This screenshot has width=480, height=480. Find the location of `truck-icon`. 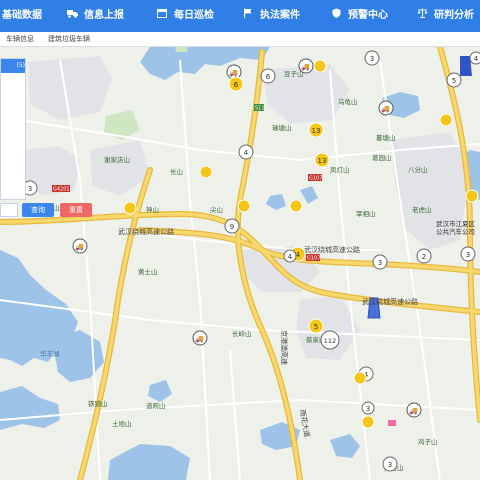

truck-icon is located at coordinates (72, 16).